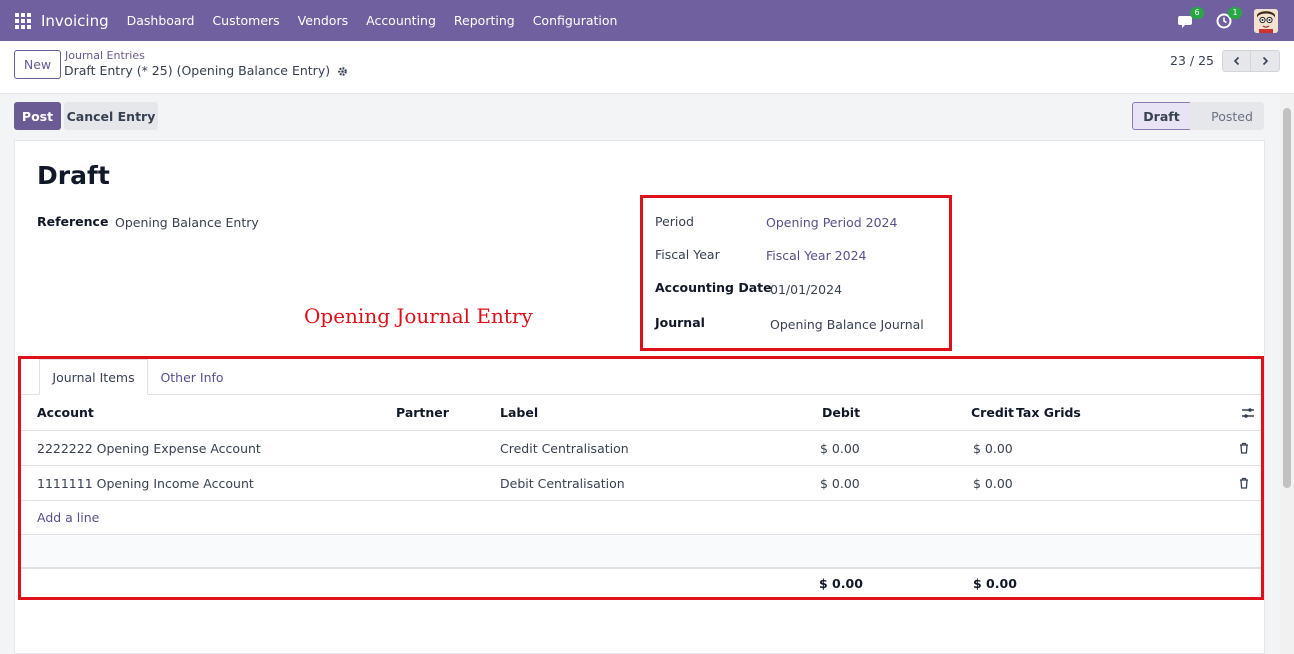 Image resolution: width=1294 pixels, height=654 pixels. Describe the element at coordinates (37, 116) in the screenshot. I see `post-button: Post` at that location.